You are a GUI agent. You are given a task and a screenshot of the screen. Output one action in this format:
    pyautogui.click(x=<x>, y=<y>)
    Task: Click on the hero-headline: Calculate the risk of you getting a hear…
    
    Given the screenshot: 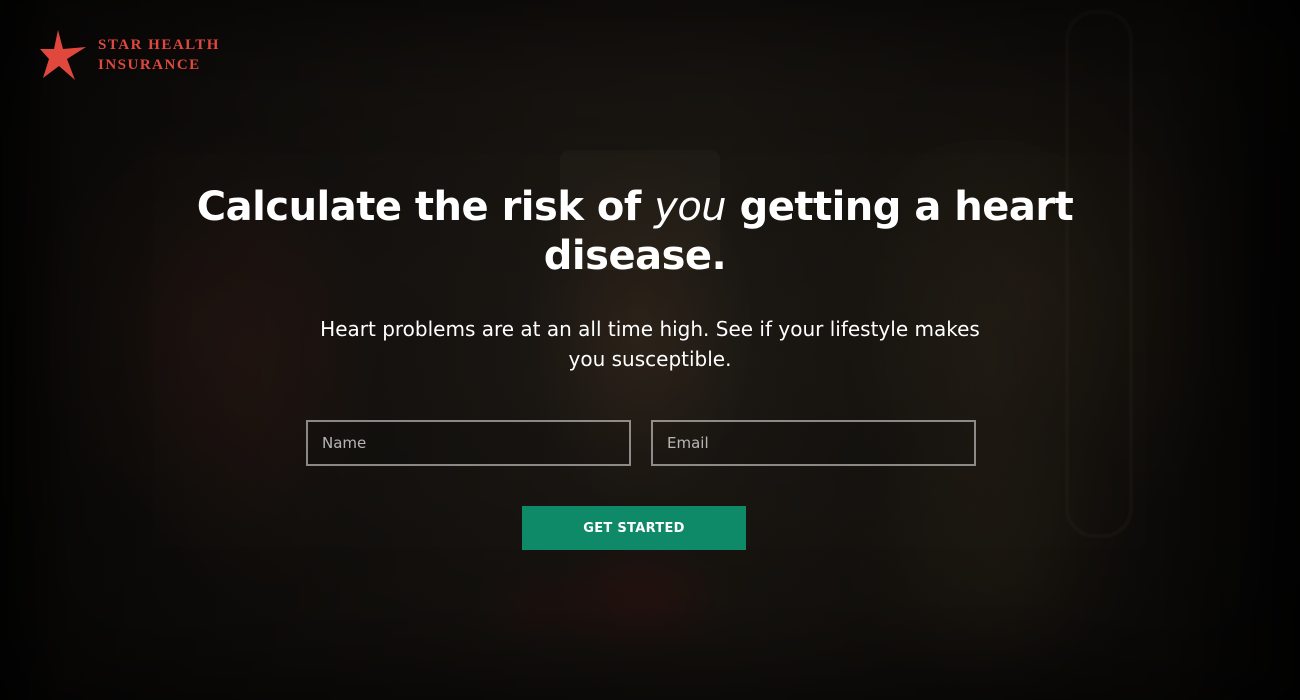 What is the action you would take?
    pyautogui.click(x=635, y=232)
    